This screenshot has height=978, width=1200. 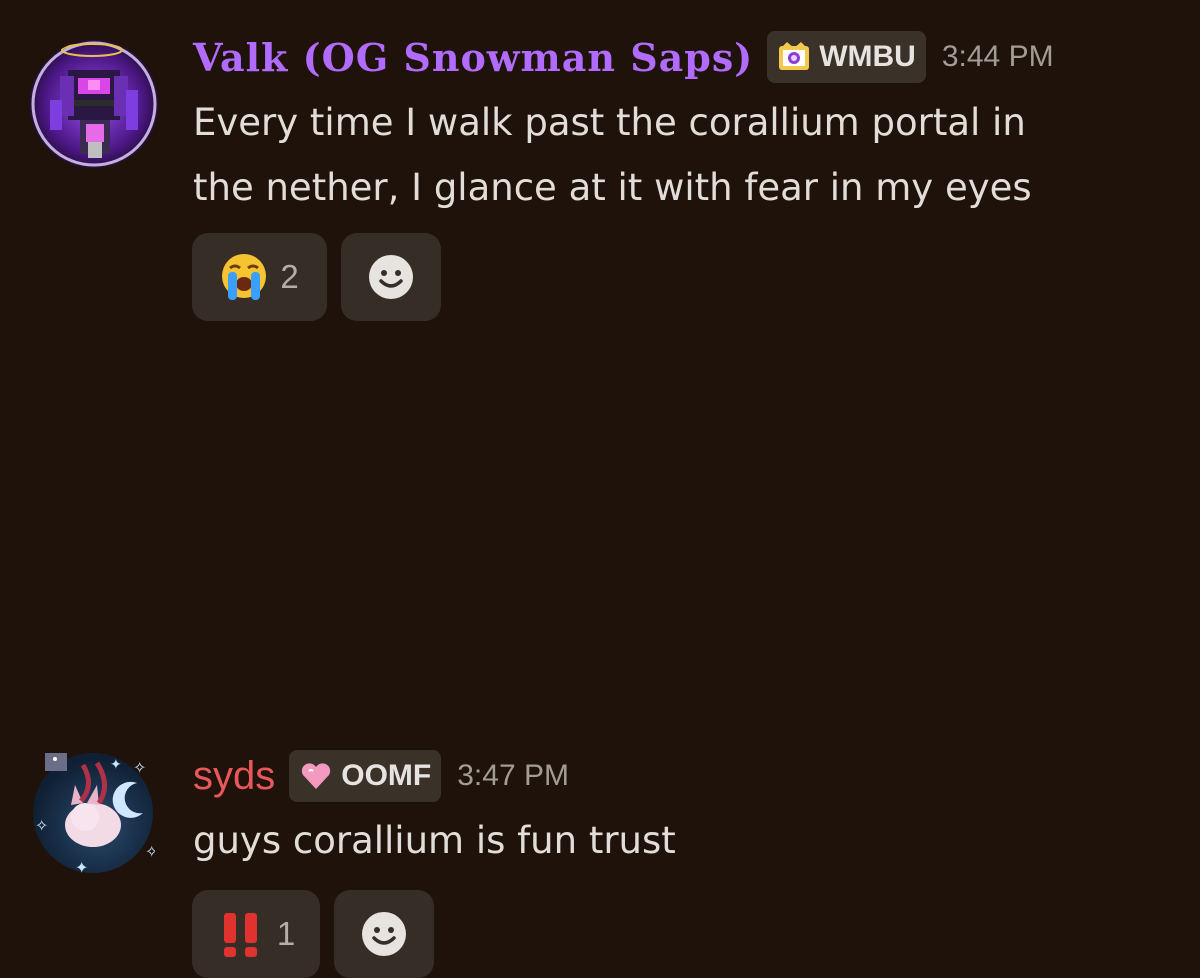 What do you see at coordinates (286, 933) in the screenshot?
I see `reaction-count: 1` at bounding box center [286, 933].